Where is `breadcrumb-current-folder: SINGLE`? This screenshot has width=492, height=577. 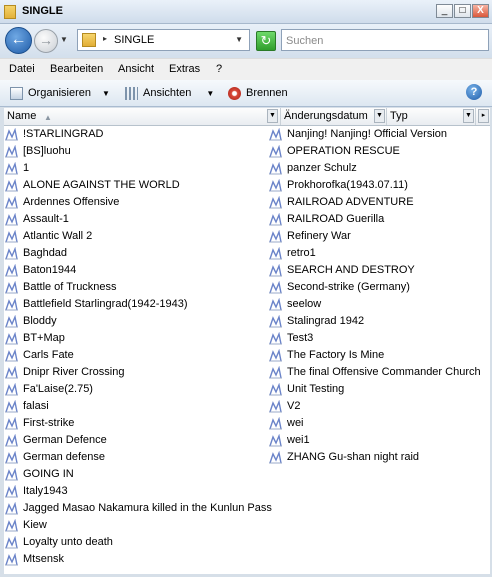
breadcrumb-current-folder: SINGLE is located at coordinates (134, 40).